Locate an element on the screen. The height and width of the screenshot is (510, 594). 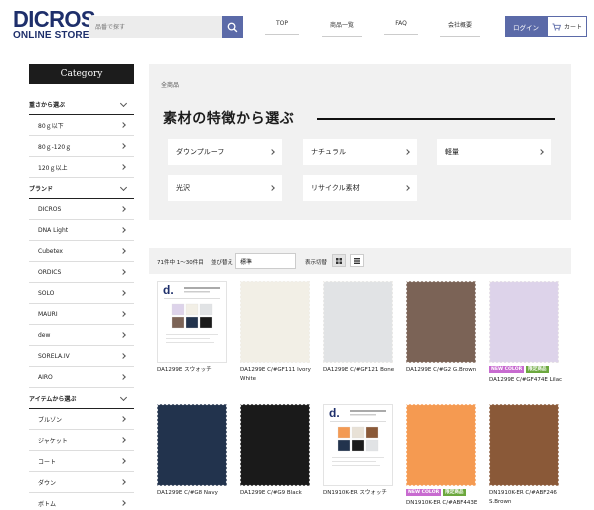
product-name: DA1299E C/#GF474E Lilac is located at coordinates (531, 380).